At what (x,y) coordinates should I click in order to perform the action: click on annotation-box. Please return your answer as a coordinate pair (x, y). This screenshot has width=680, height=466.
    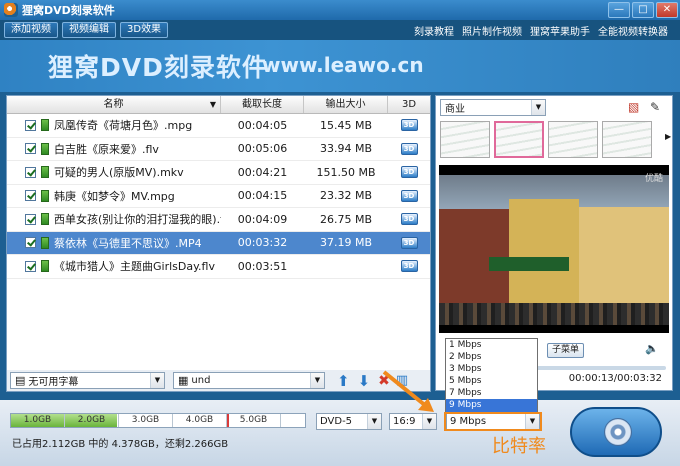
    Looking at the image, I should click on (493, 421).